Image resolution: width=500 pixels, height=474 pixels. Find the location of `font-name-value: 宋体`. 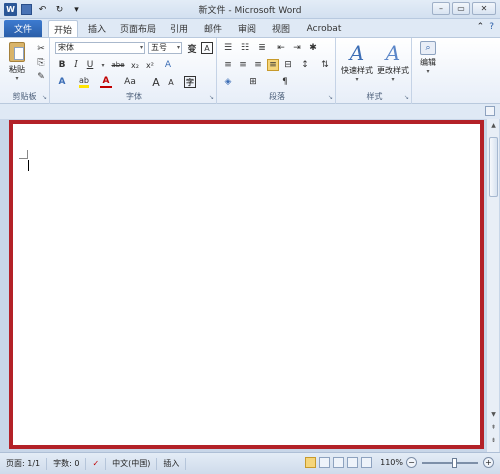

font-name-value: 宋体 is located at coordinates (66, 47).